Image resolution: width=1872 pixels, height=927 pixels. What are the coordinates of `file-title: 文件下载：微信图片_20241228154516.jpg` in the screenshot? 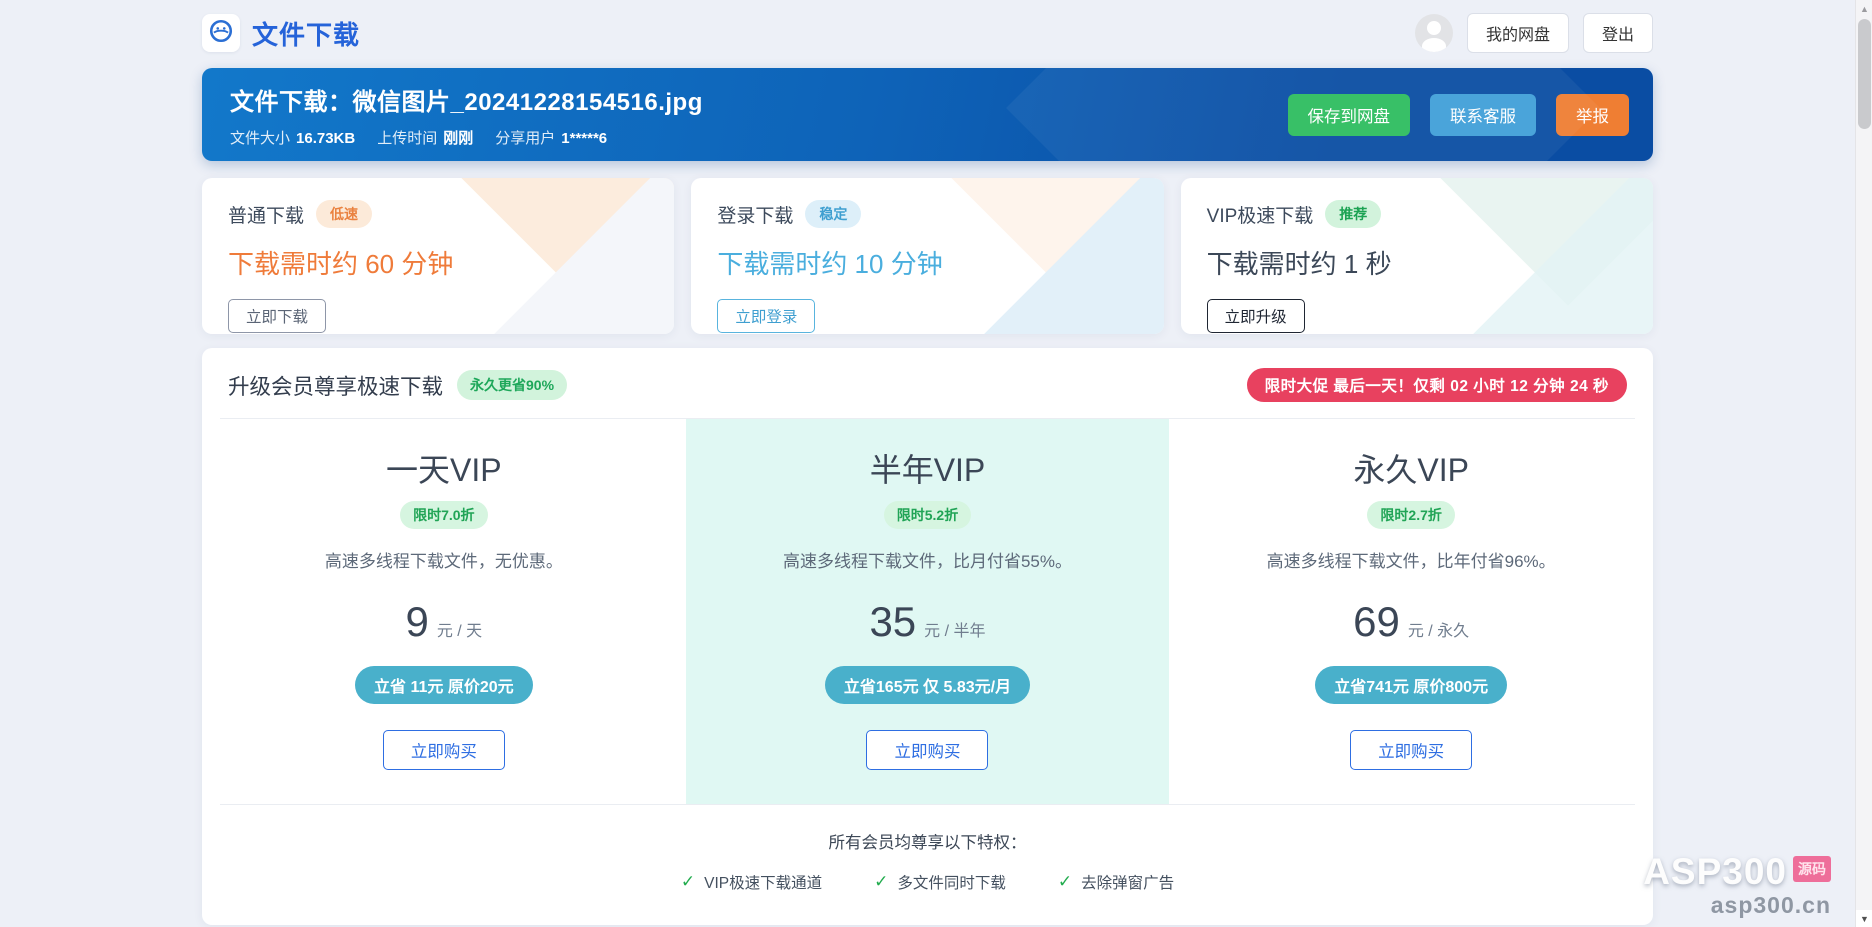 It's located at (466, 102).